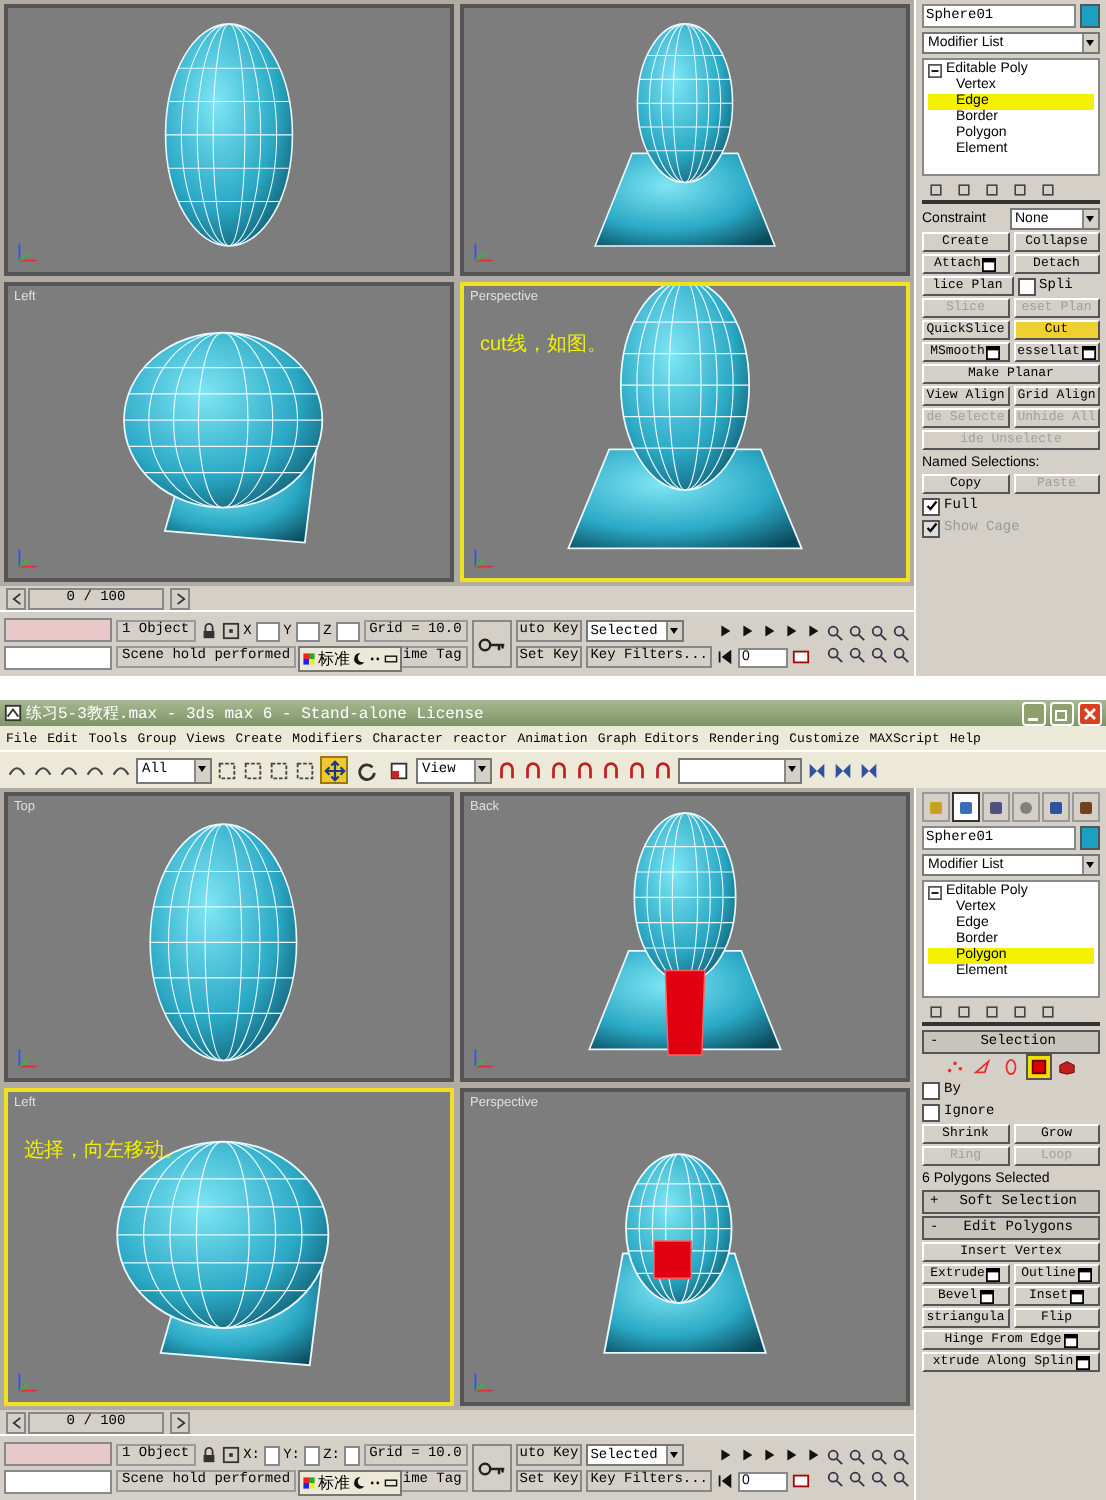 The width and height of the screenshot is (1106, 1500). Describe the element at coordinates (611, 770) in the screenshot. I see `percent-snap-icon` at that location.